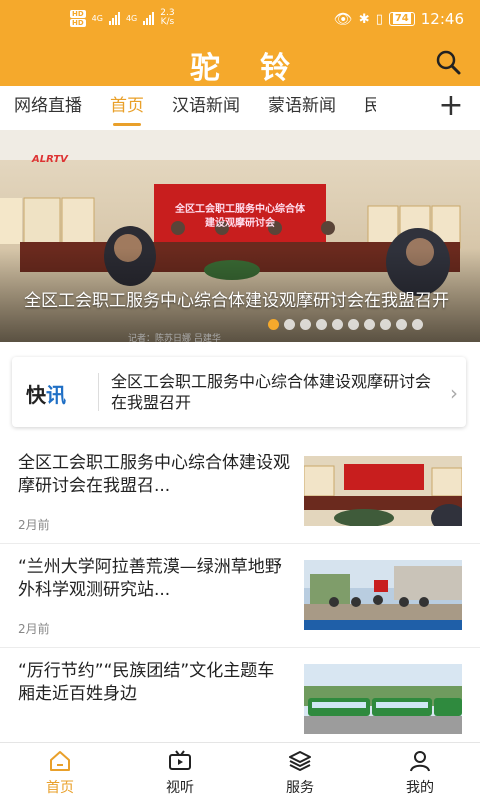  I want to click on add-channel-icon: +, so click(451, 108).